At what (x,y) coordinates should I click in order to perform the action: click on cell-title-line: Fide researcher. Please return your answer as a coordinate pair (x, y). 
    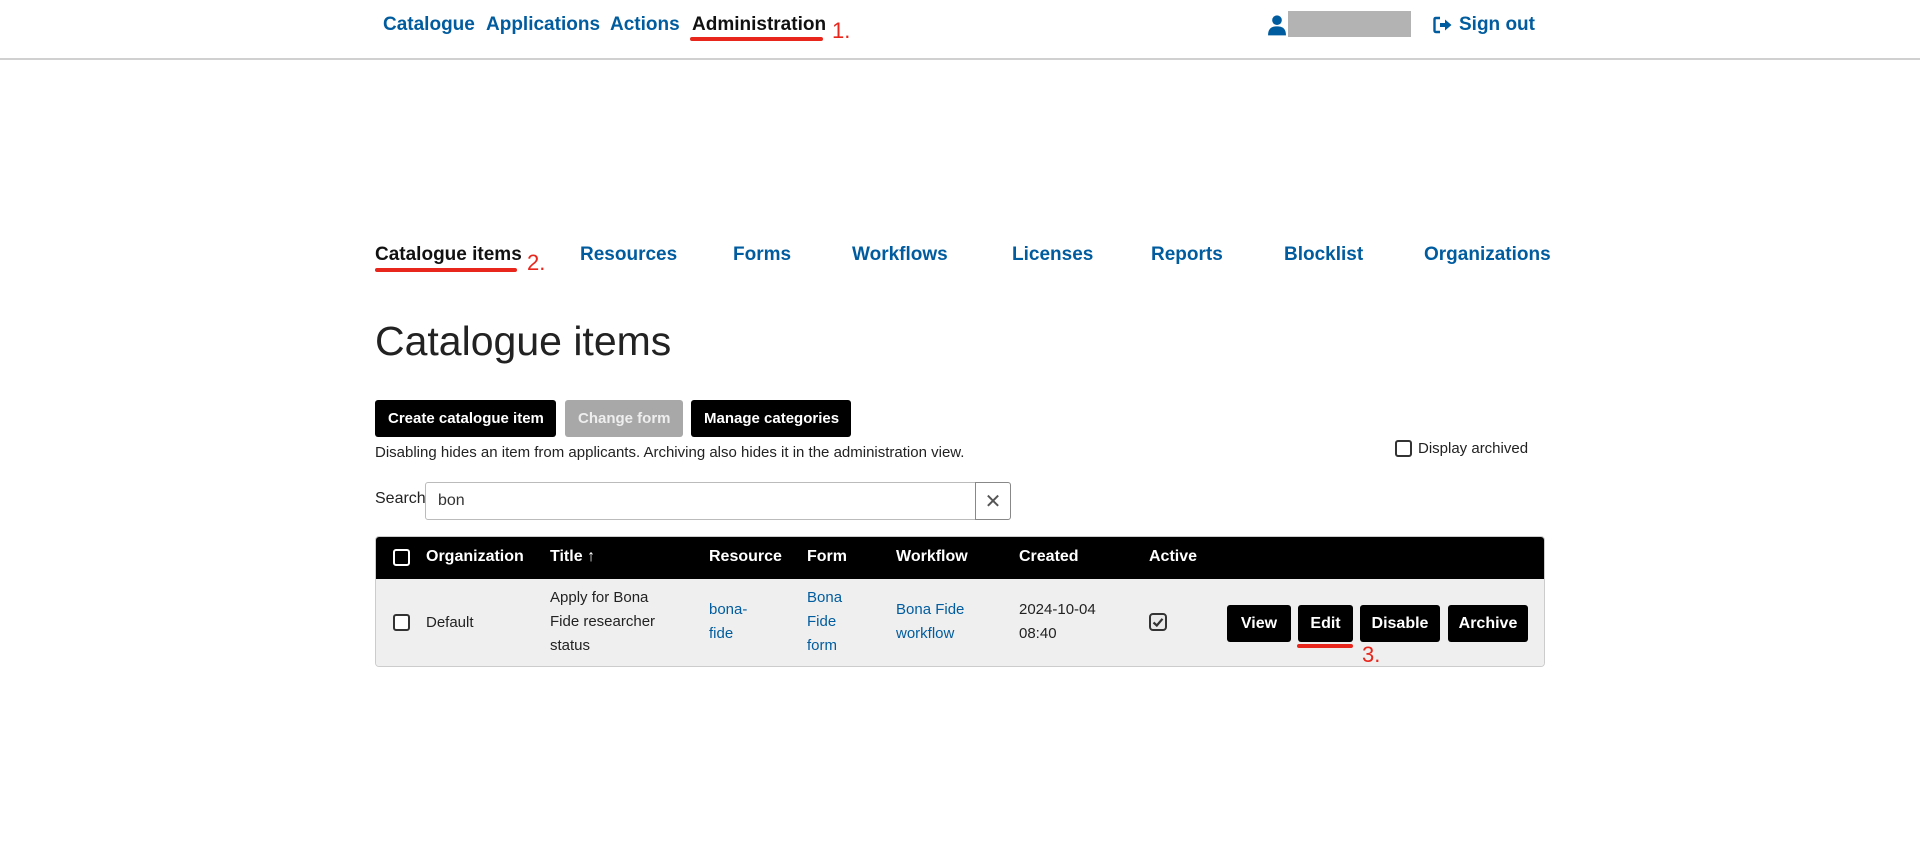
    Looking at the image, I should click on (603, 621).